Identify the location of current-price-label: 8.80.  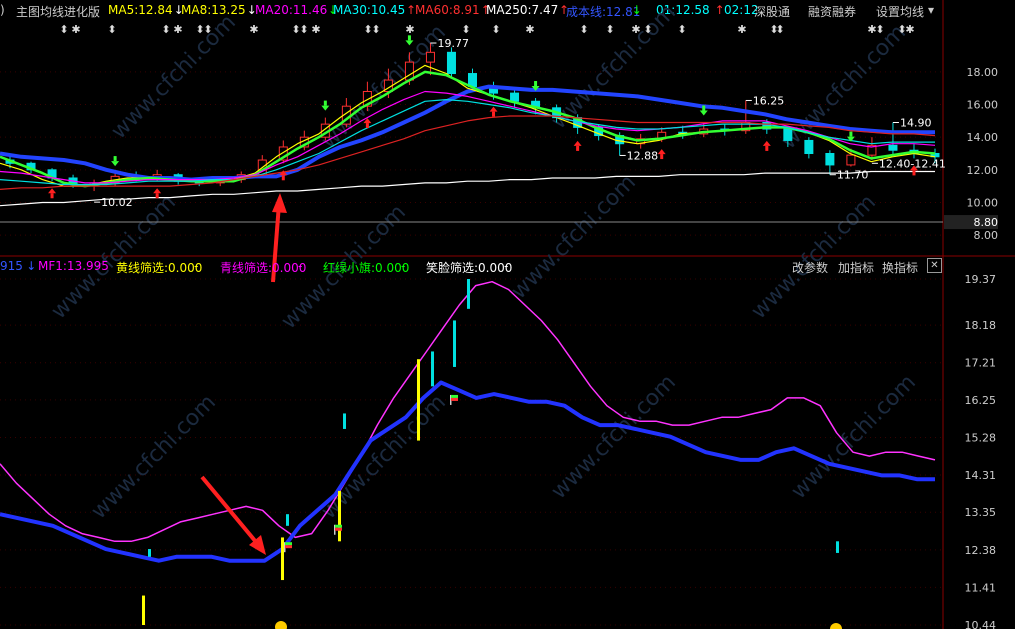
(986, 222).